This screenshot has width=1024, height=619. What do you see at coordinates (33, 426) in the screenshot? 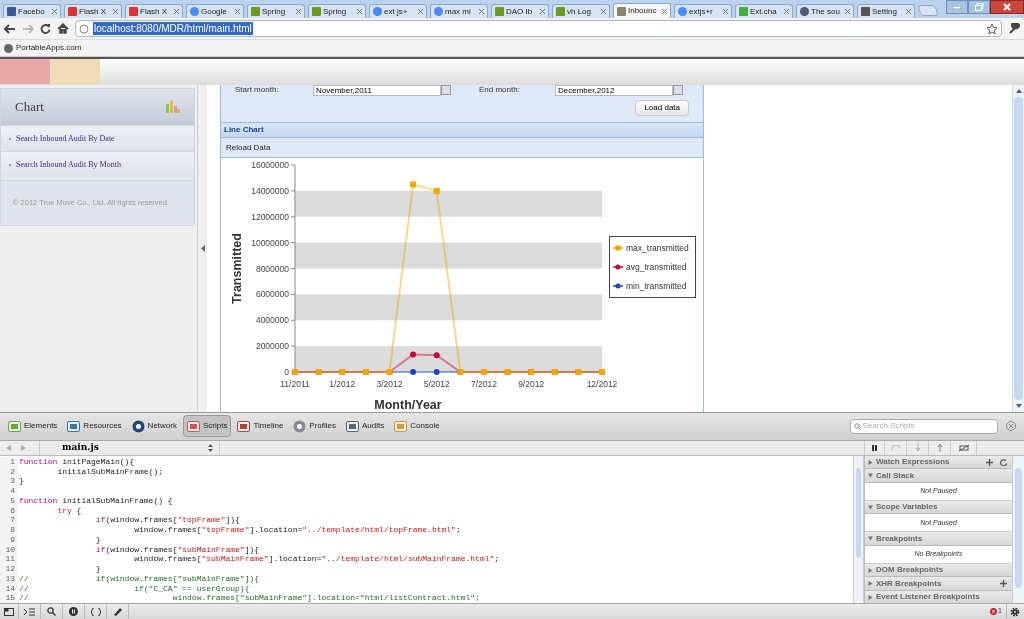
I see `devtools-tab: Elements` at bounding box center [33, 426].